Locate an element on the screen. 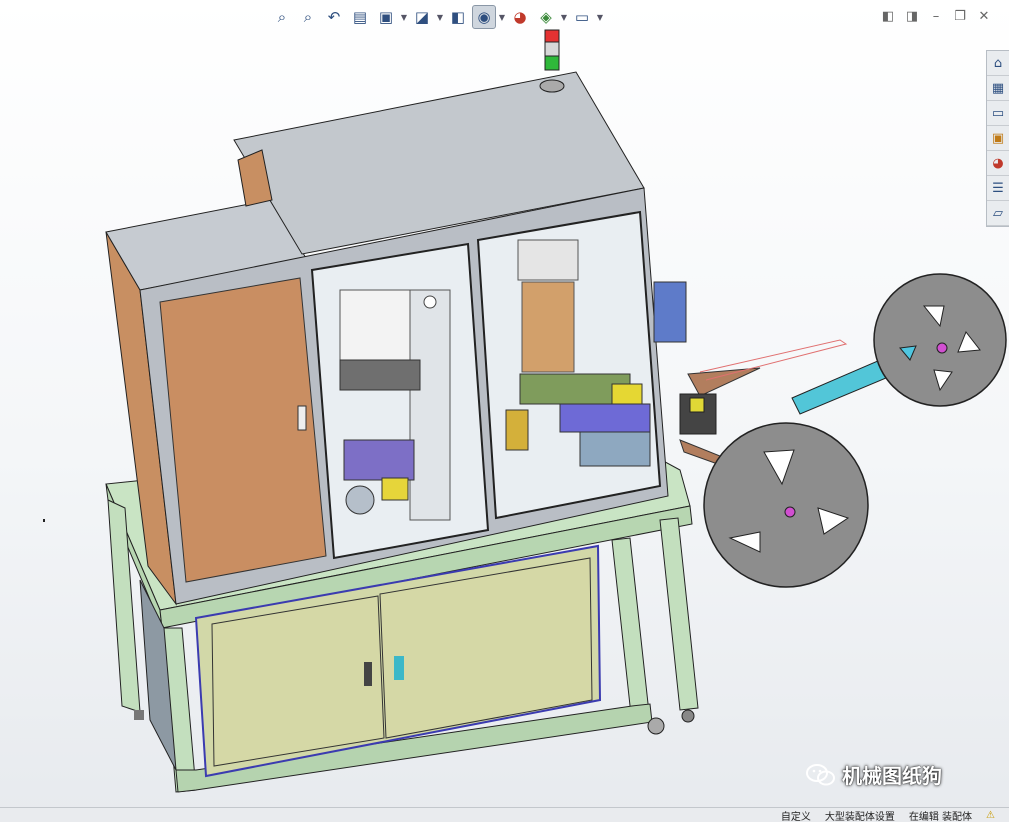 Image resolution: width=1009 pixels, height=823 pixels. display-style-icon: ◧ is located at coordinates (458, 17).